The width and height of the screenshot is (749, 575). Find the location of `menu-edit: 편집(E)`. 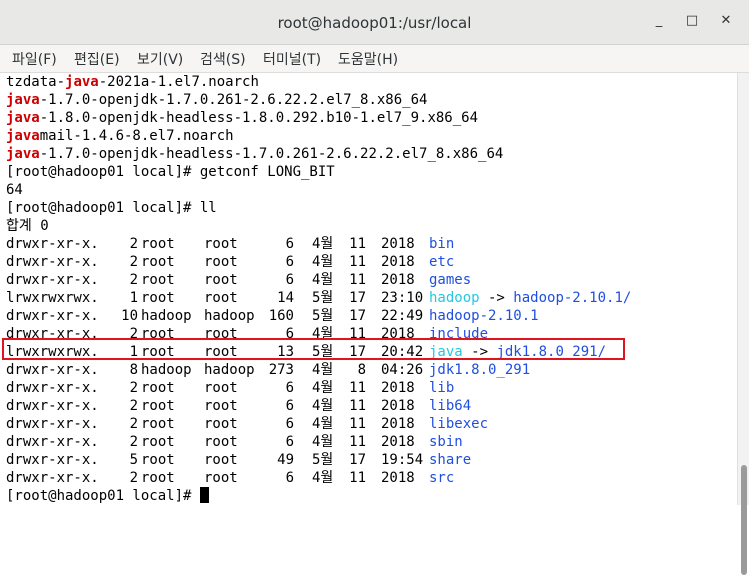

menu-edit: 편집(E) is located at coordinates (97, 59).